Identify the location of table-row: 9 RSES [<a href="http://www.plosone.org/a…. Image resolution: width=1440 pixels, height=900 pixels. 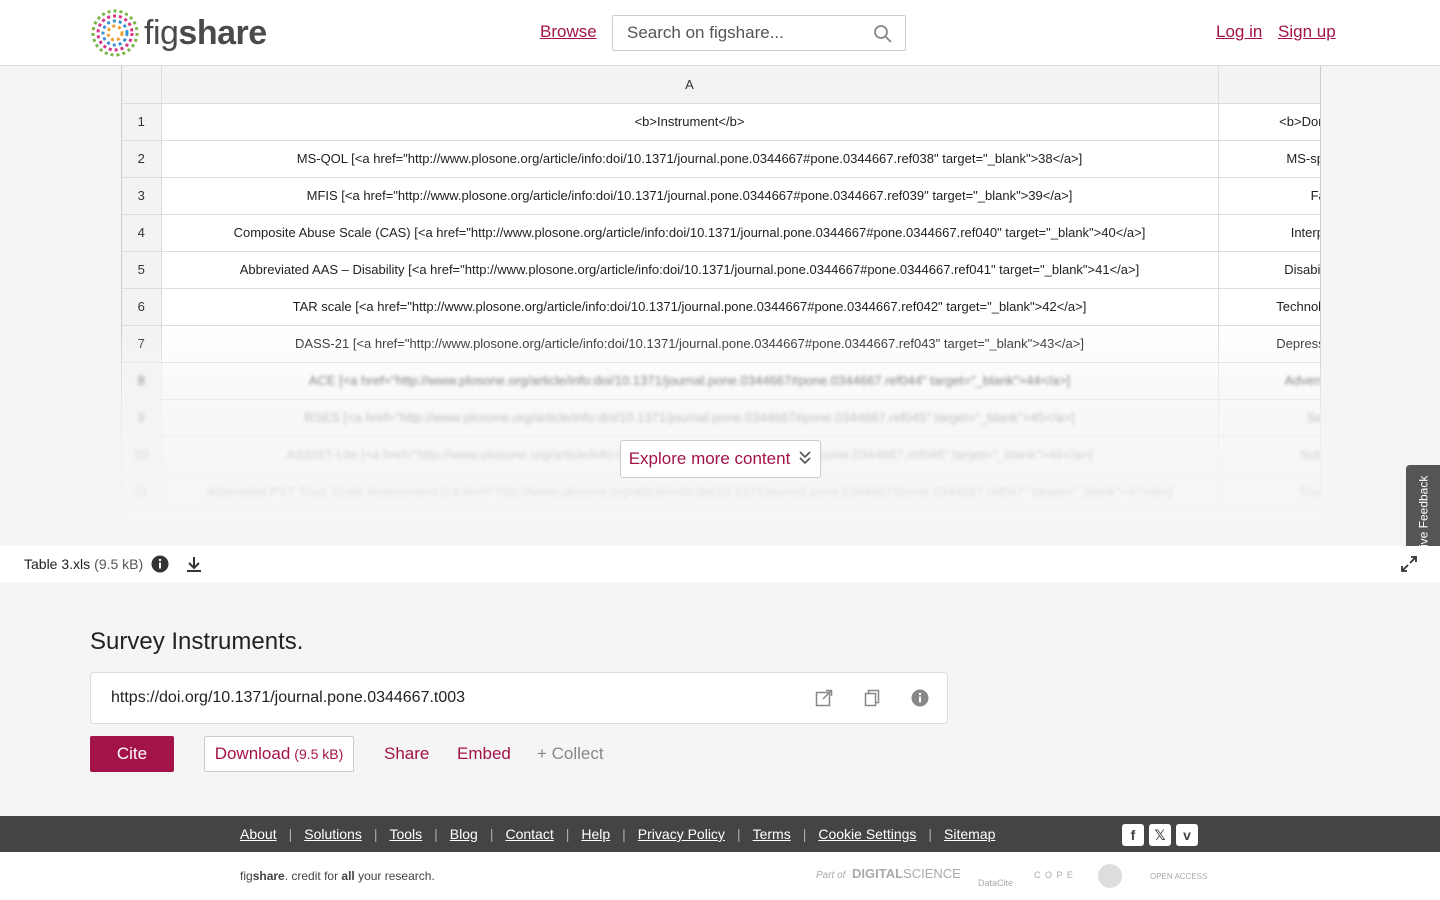
(721, 418).